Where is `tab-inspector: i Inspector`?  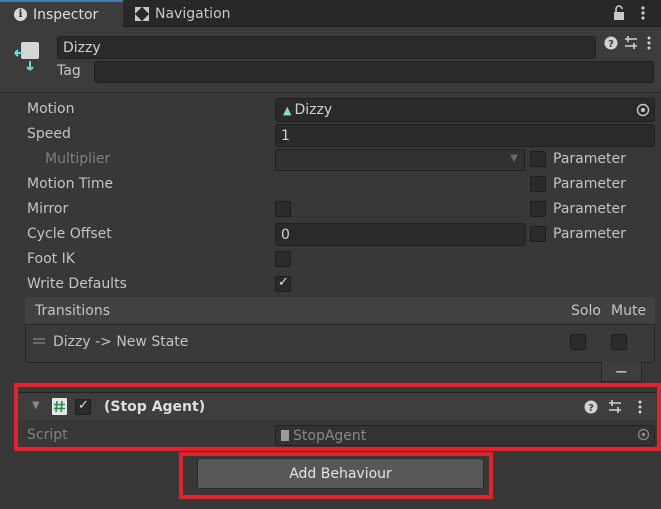
tab-inspector: i Inspector is located at coordinates (61, 13).